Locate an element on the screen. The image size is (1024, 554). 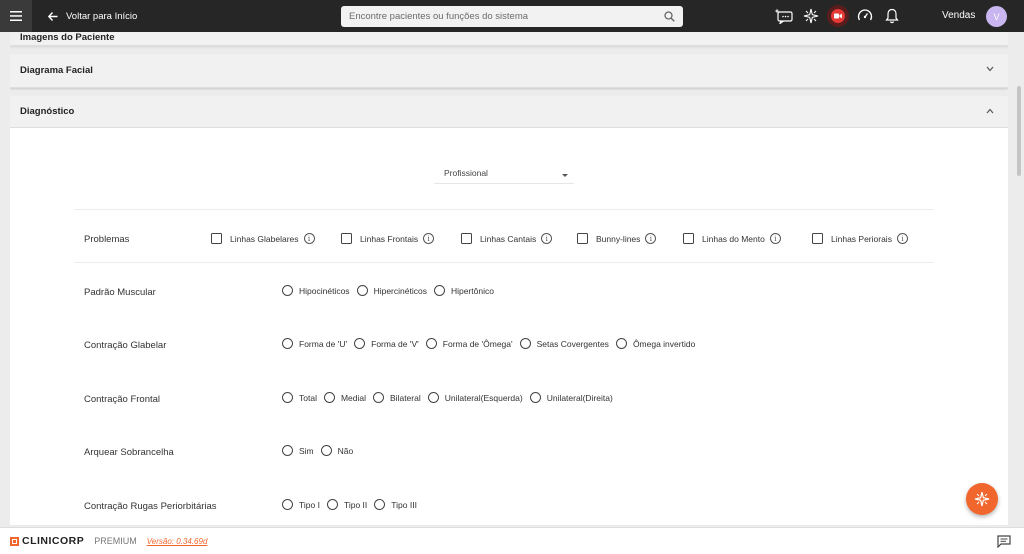
radio-label: Bilateral is located at coordinates (405, 397).